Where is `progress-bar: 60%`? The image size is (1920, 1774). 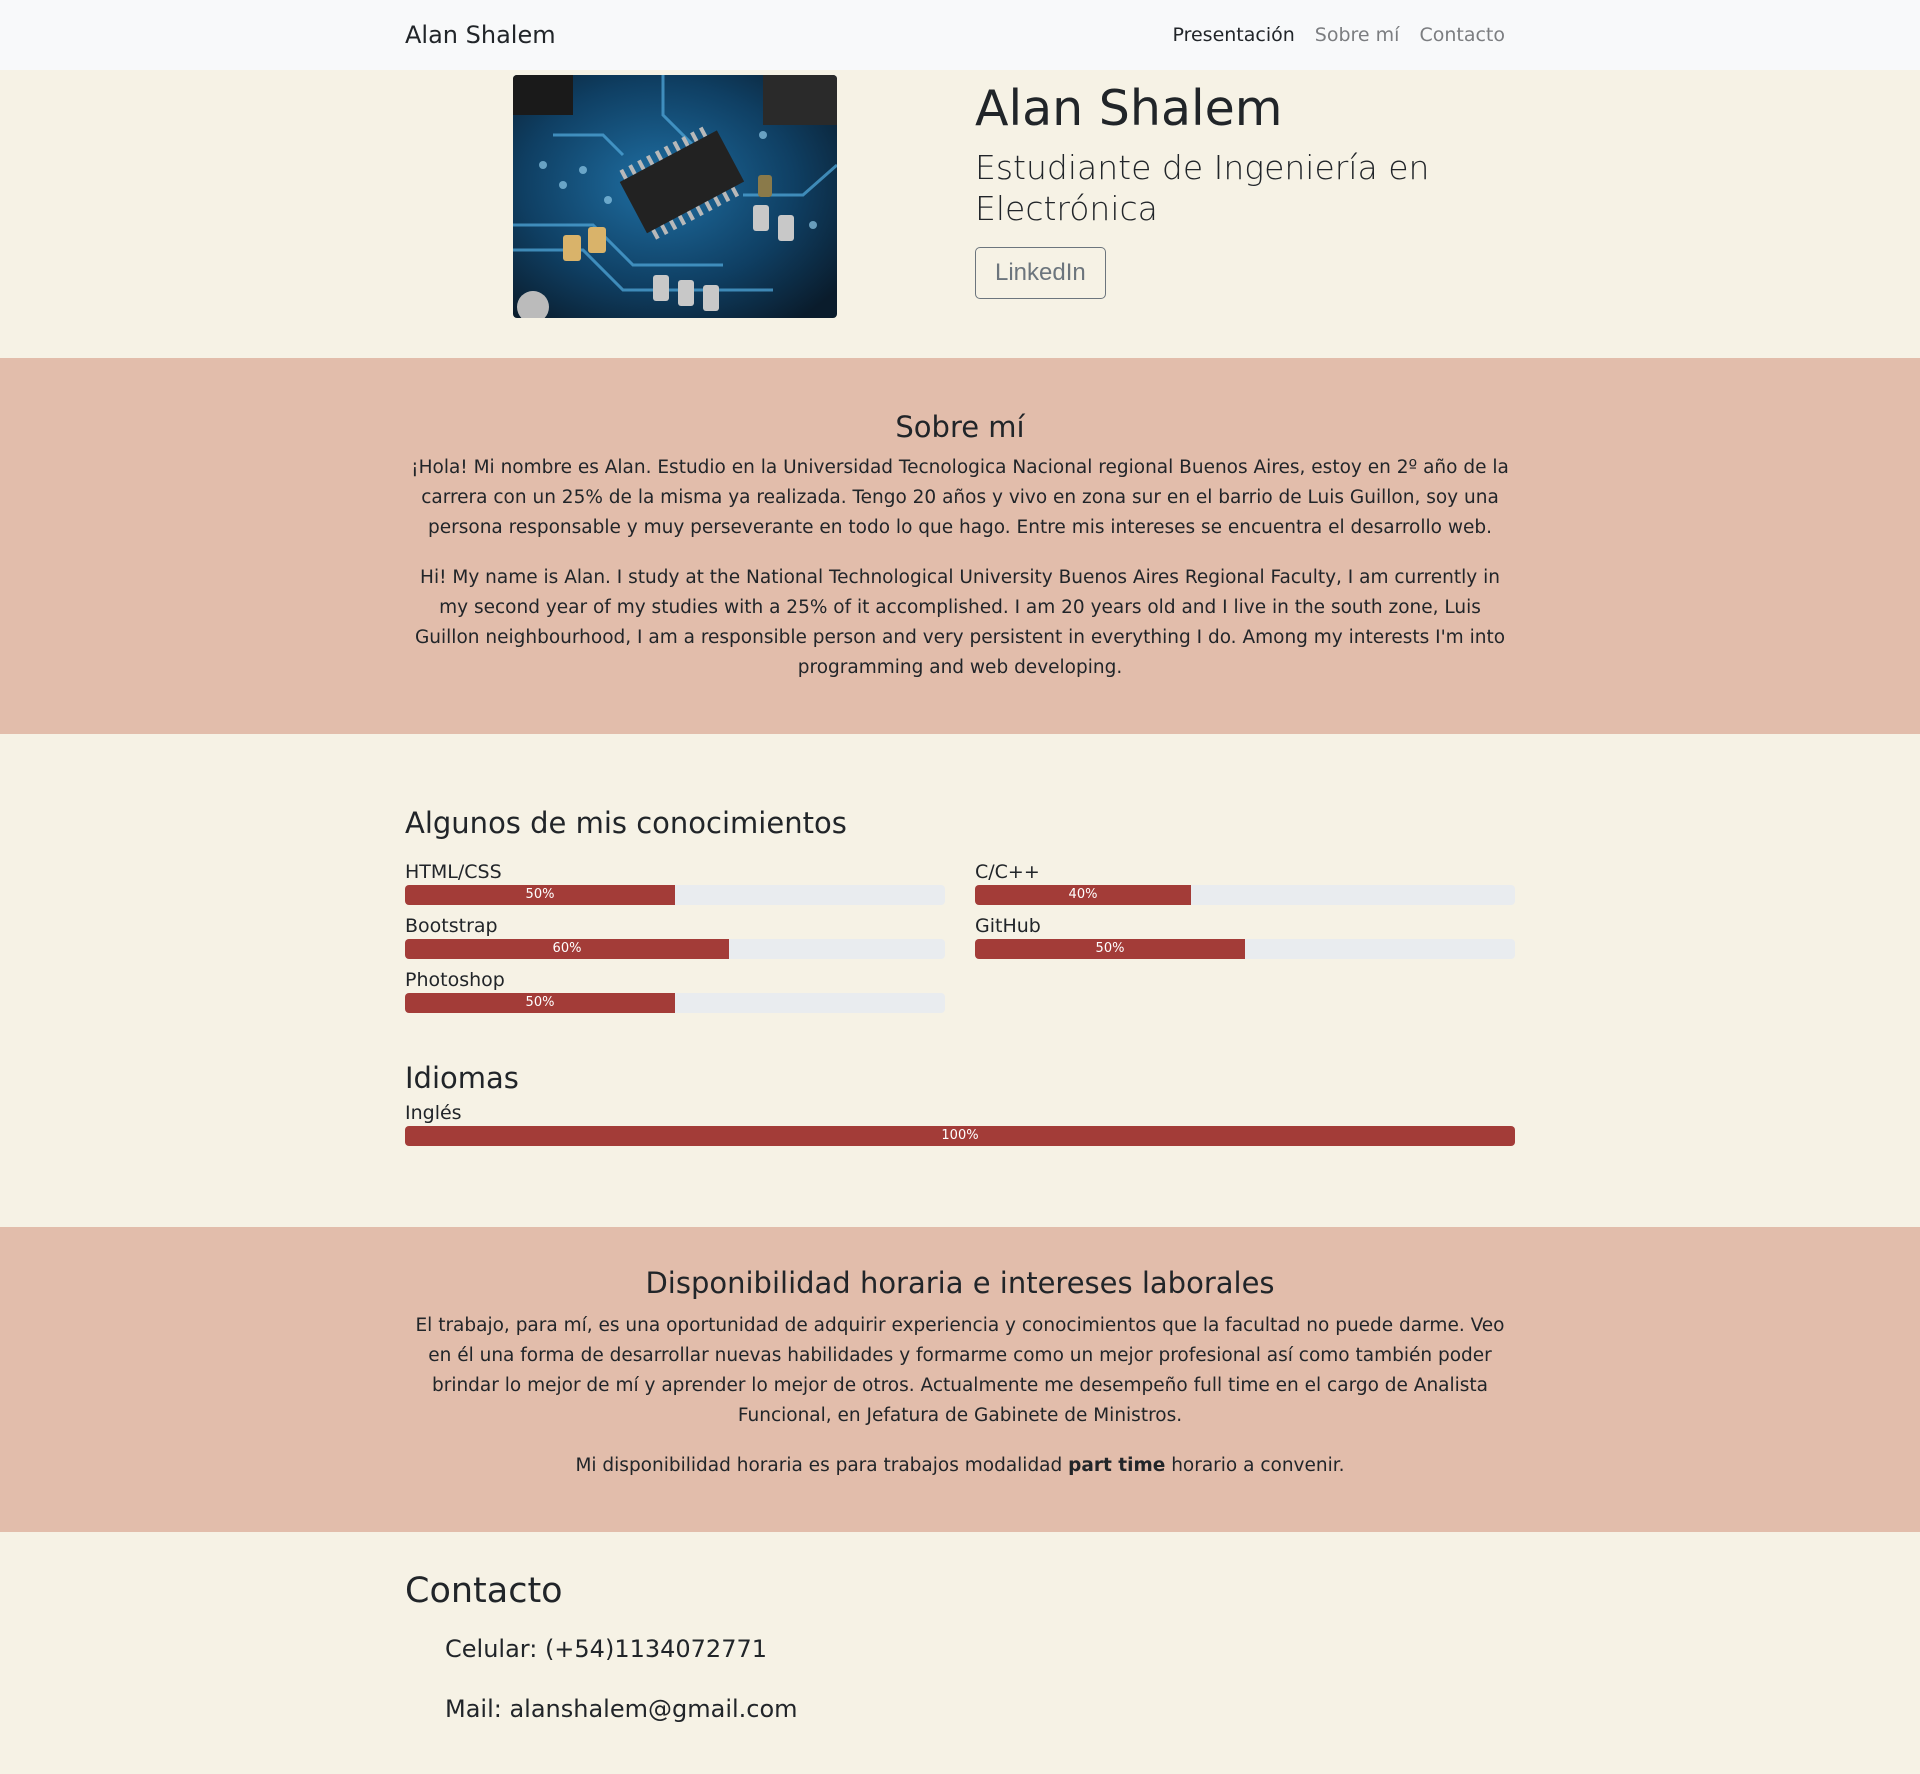
progress-bar: 60% is located at coordinates (675, 948).